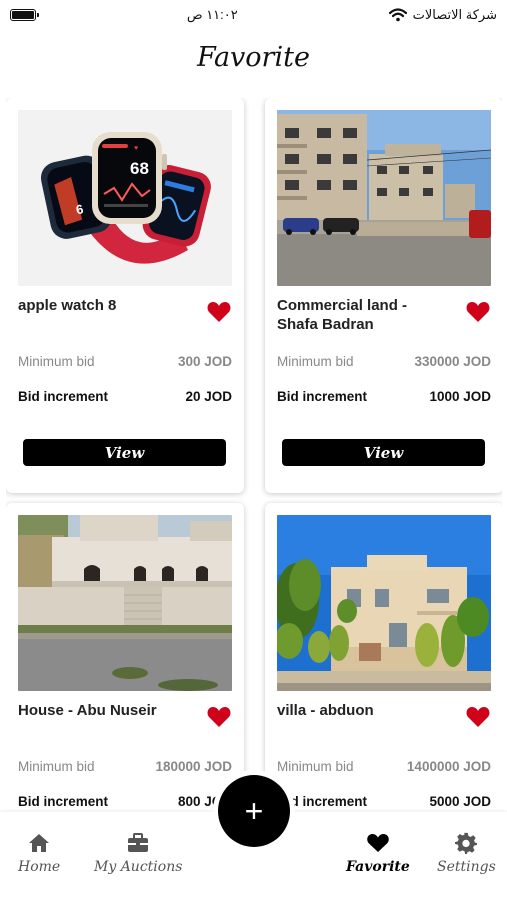  Describe the element at coordinates (460, 396) in the screenshot. I see `bid-increment-value: 1000 JOD` at that location.